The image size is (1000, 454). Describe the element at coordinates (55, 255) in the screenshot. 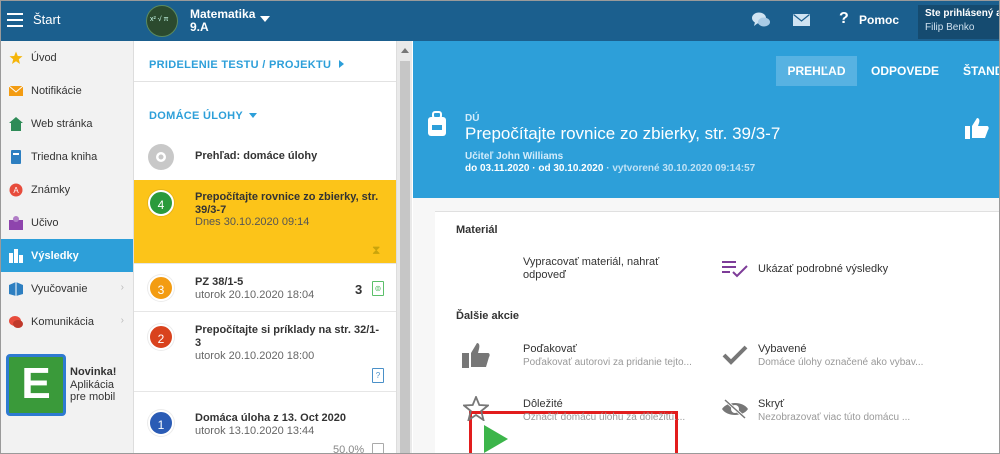

I see `sidebar-item-label: Výsledky` at that location.